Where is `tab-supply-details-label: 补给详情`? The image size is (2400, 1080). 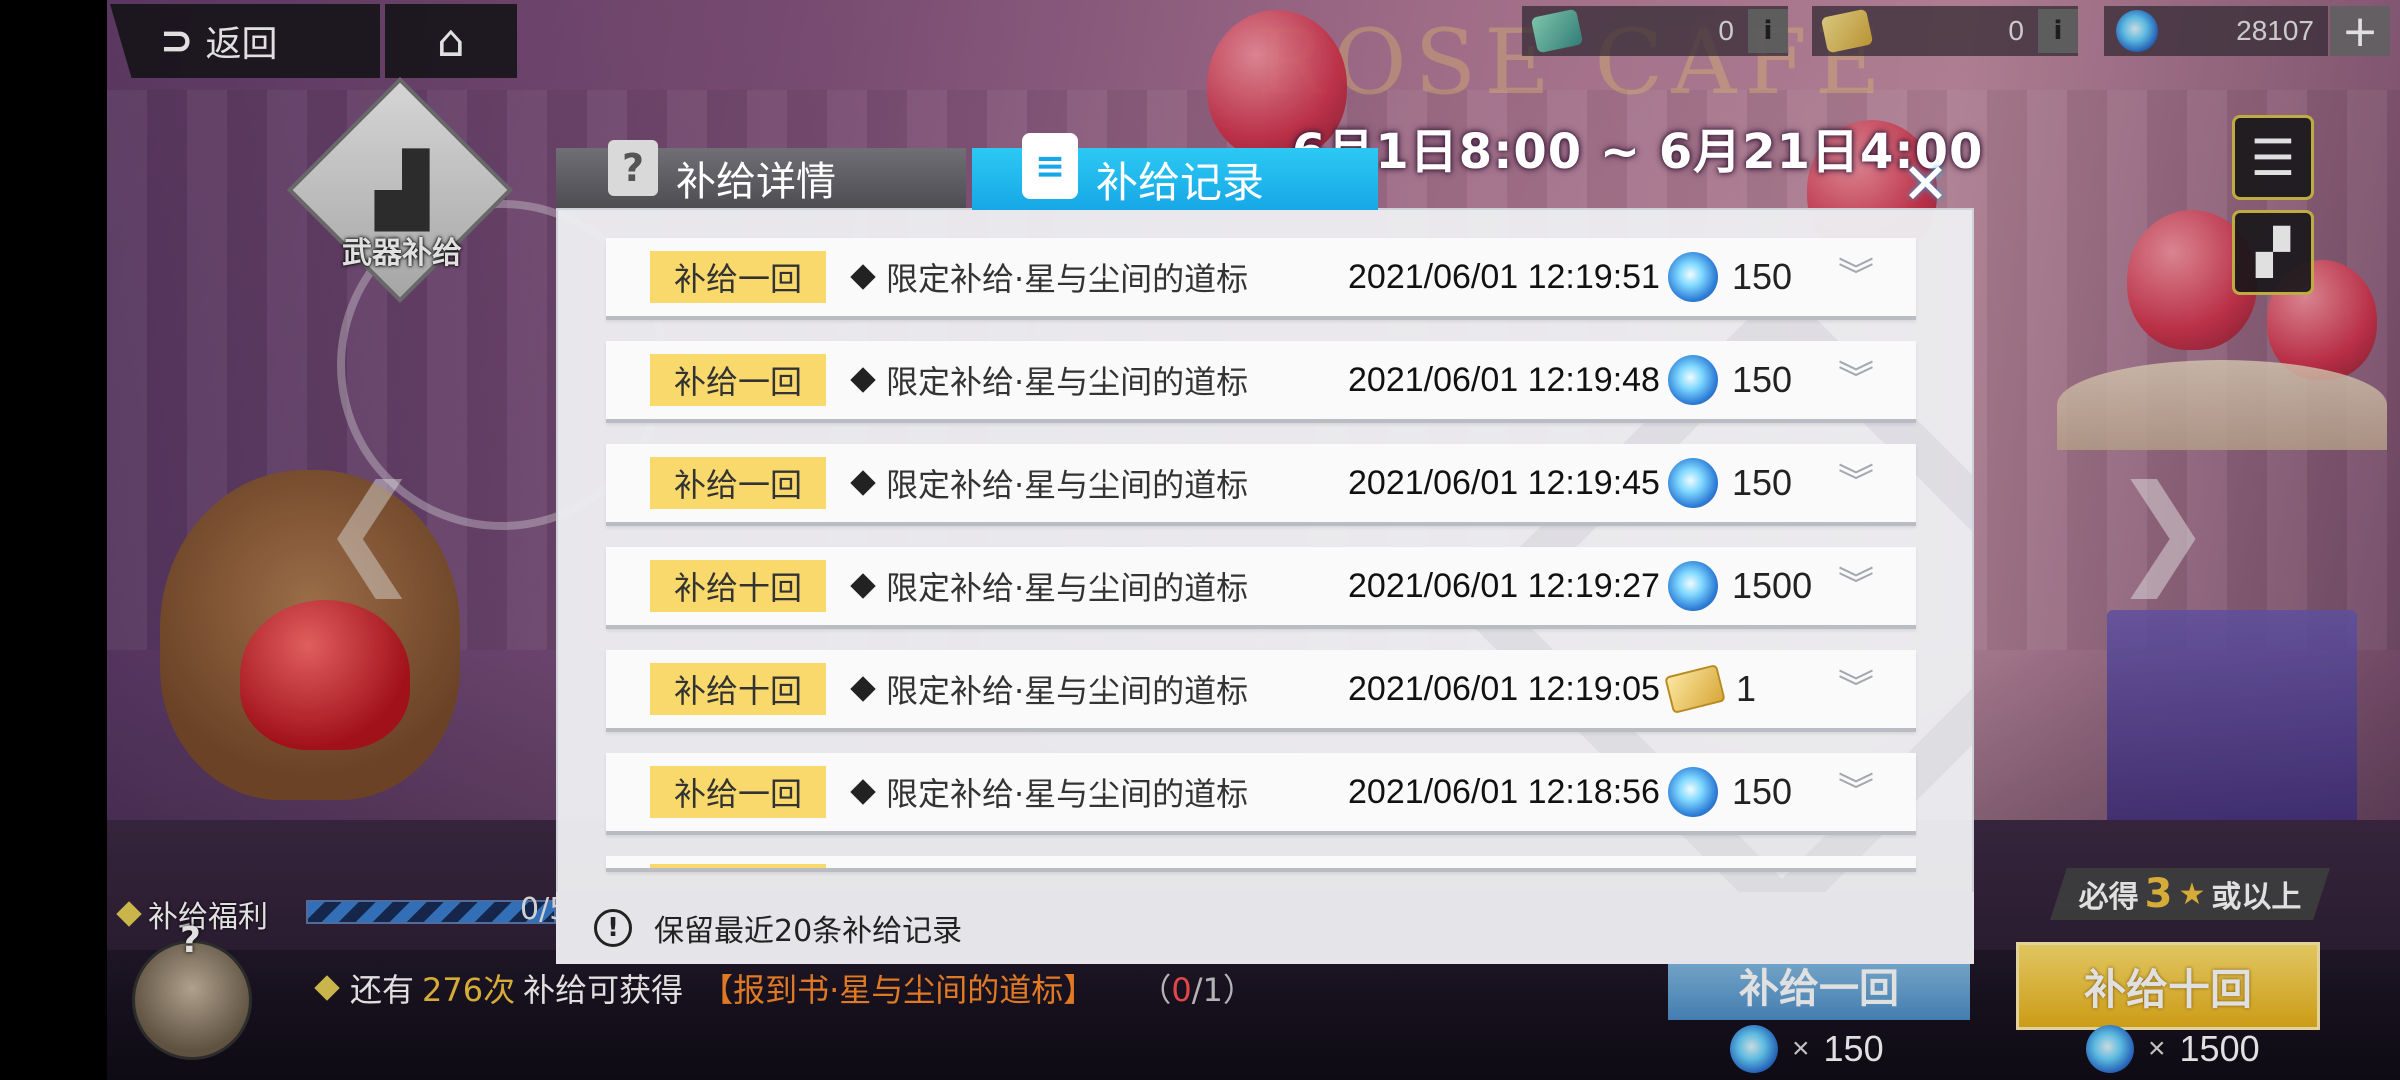
tab-supply-details-label: 补给详情 is located at coordinates (756, 182).